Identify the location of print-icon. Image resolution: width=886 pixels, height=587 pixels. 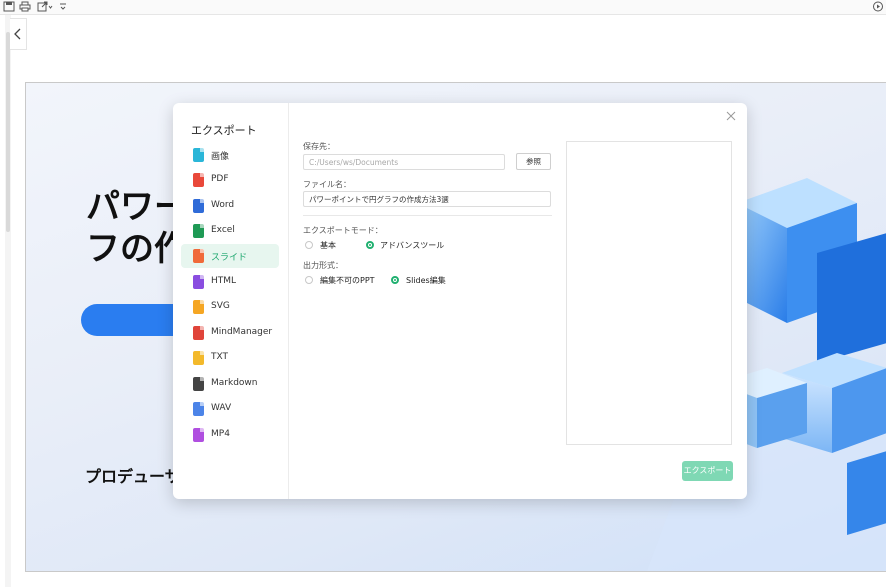
(25, 6).